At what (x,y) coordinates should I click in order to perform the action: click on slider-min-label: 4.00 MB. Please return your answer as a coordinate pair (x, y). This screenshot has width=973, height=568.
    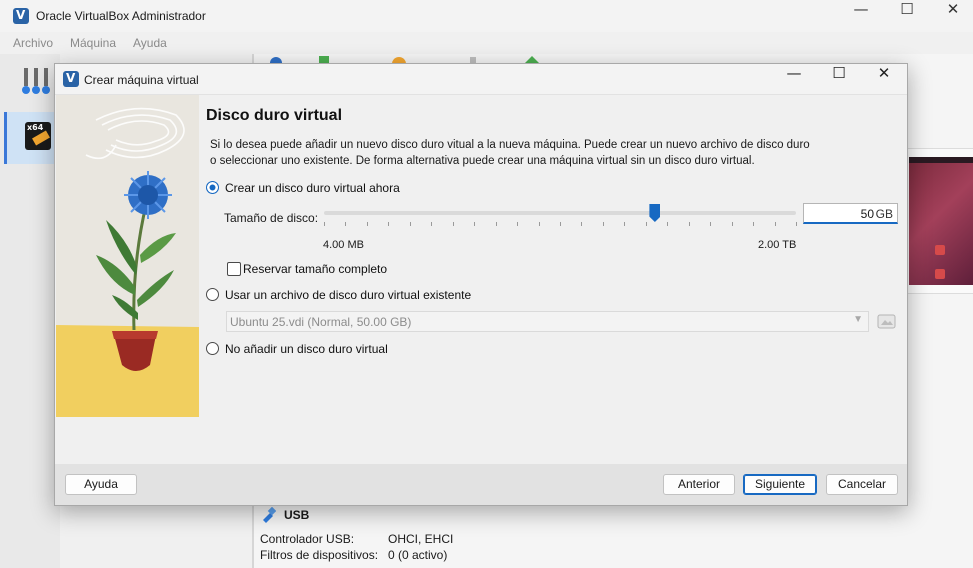
    Looking at the image, I should click on (343, 245).